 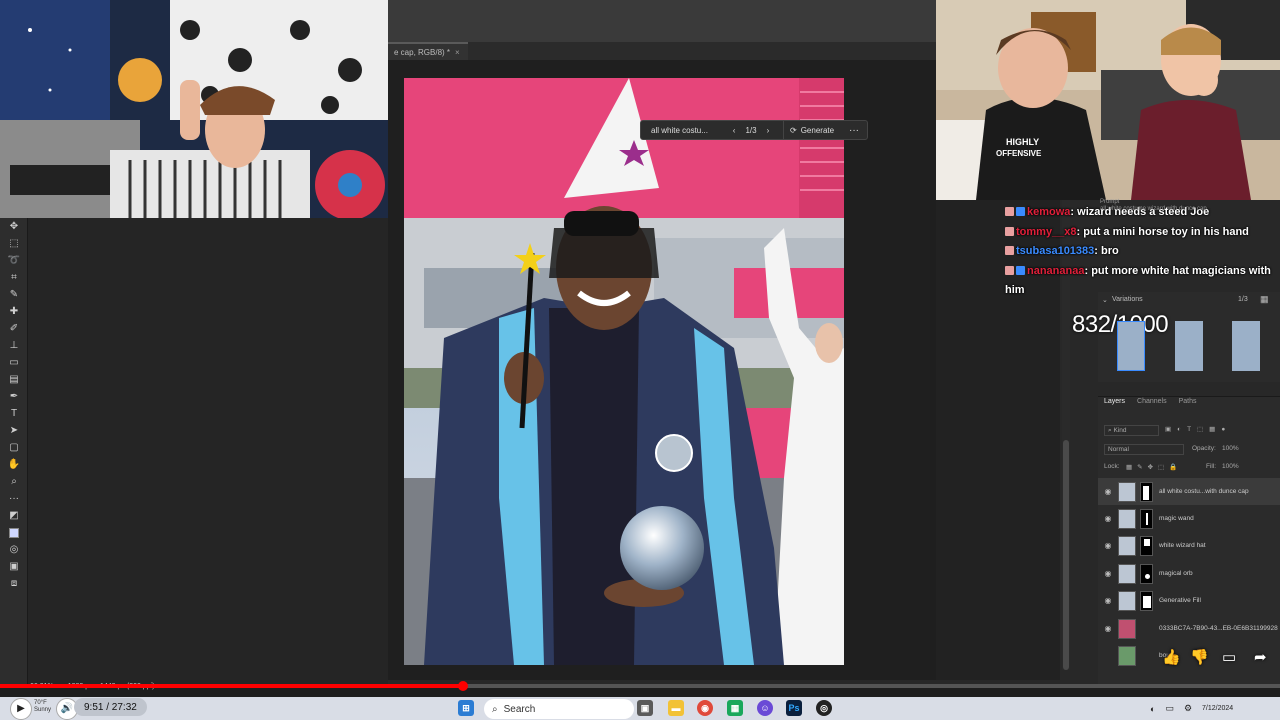 What do you see at coordinates (1229, 657) in the screenshot?
I see `comment-icon: ▭` at bounding box center [1229, 657].